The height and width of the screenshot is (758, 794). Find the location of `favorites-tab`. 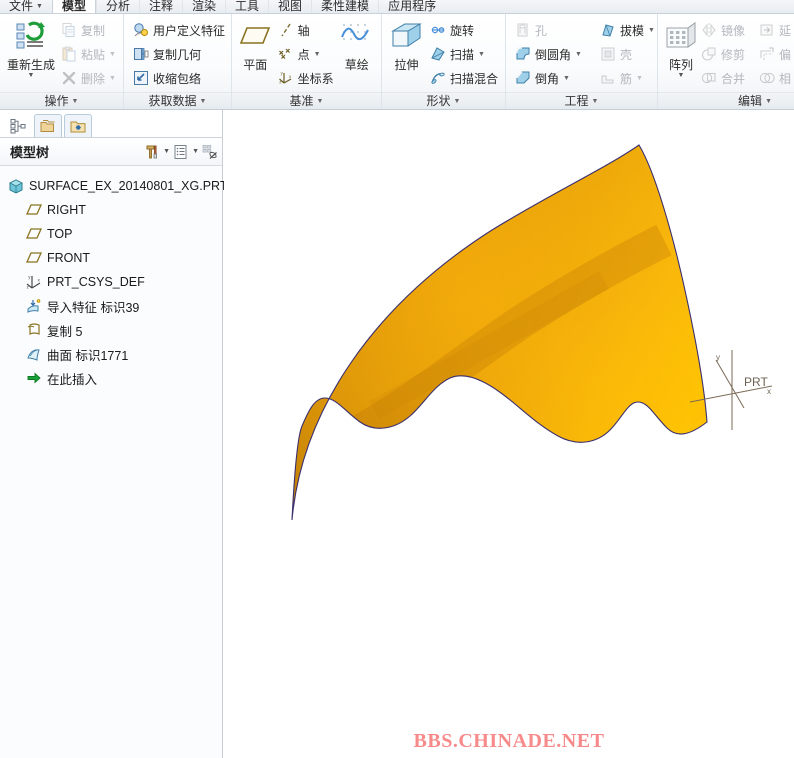

favorites-tab is located at coordinates (78, 125).